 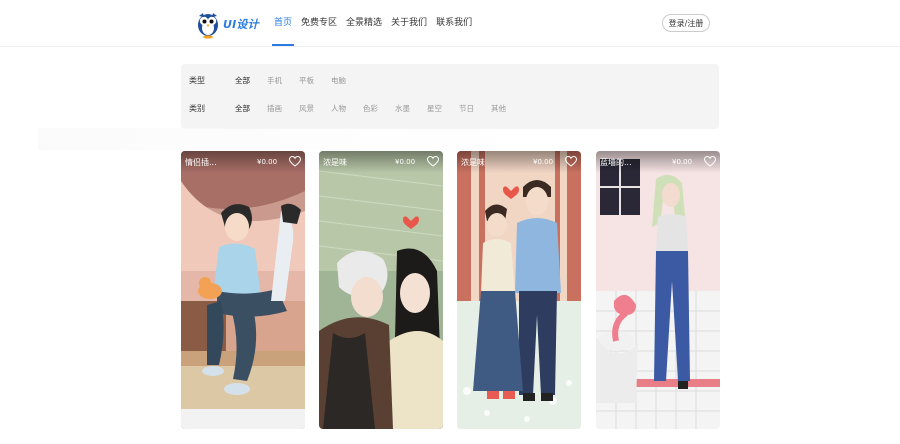 I want to click on nav-home: 首页, so click(x=283, y=23).